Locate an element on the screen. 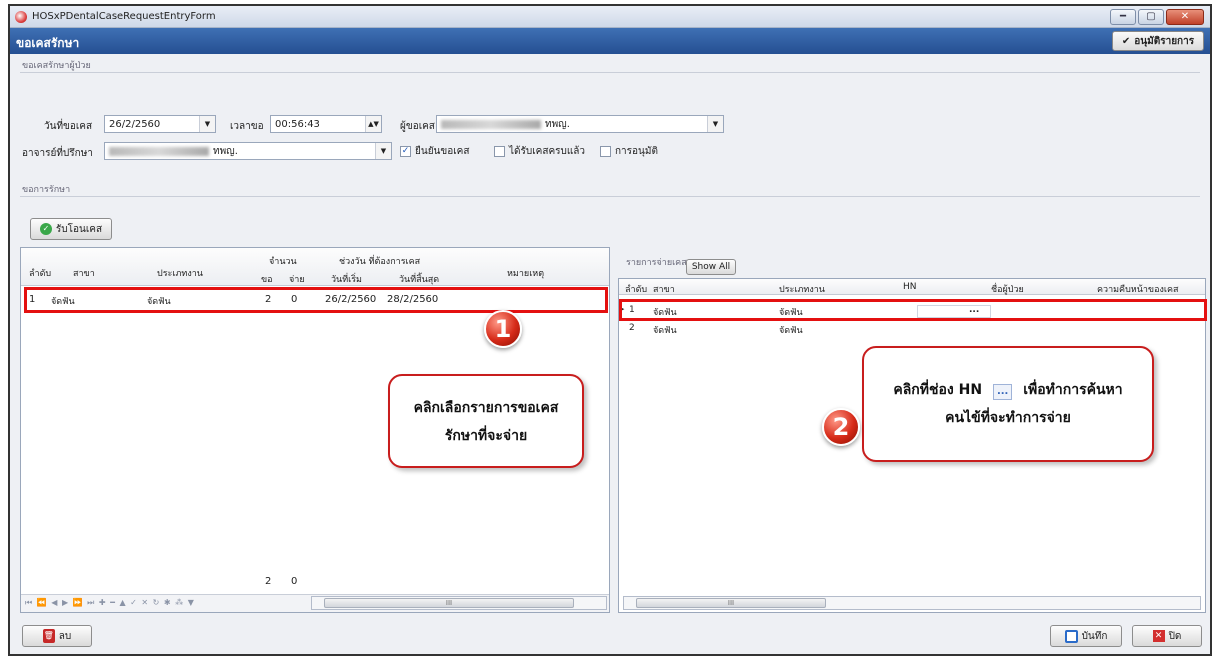 This screenshot has height=661, width=1218. highlight-request-row is located at coordinates (316, 300).